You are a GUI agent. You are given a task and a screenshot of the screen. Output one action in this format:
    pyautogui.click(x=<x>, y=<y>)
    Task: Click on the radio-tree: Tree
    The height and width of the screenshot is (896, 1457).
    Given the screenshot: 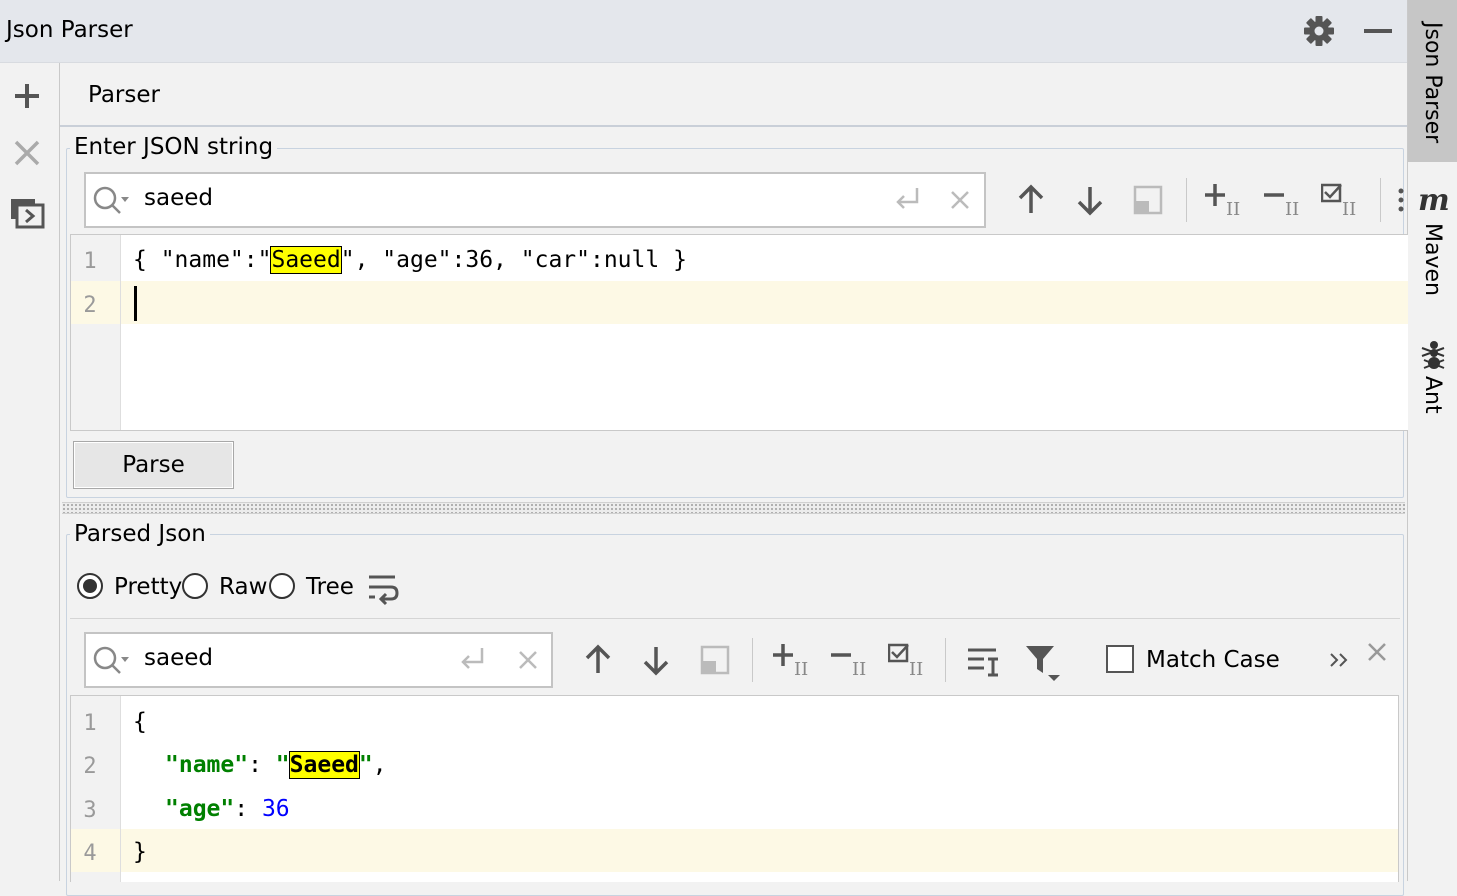 What is the action you would take?
    pyautogui.click(x=315, y=588)
    